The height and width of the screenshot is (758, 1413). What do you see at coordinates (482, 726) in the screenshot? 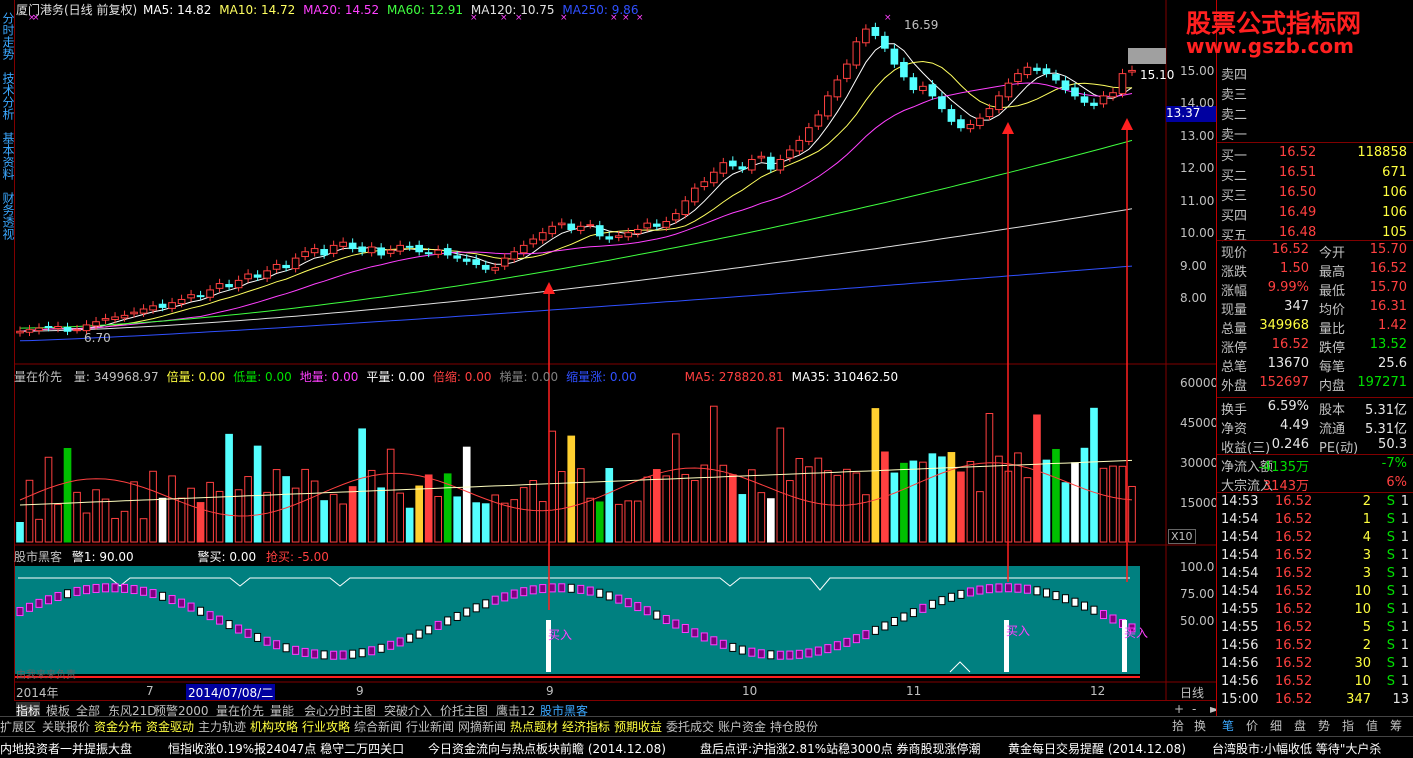
I see `menu-item: 网摘新闻` at bounding box center [482, 726].